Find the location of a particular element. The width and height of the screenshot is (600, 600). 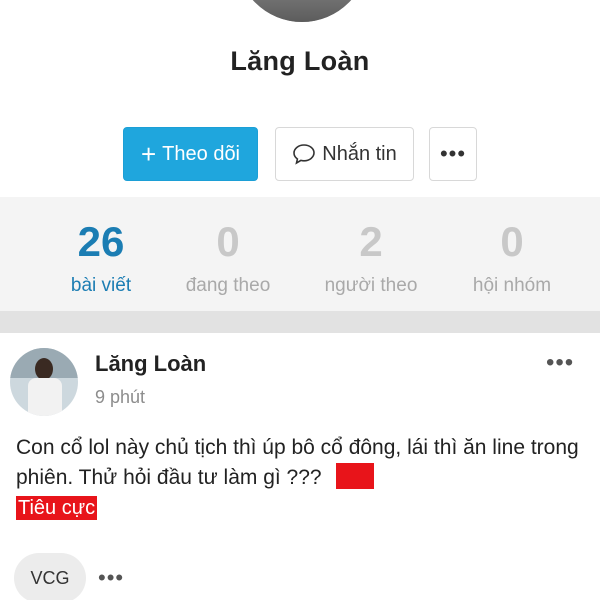

profile-avatar is located at coordinates (302, 11).